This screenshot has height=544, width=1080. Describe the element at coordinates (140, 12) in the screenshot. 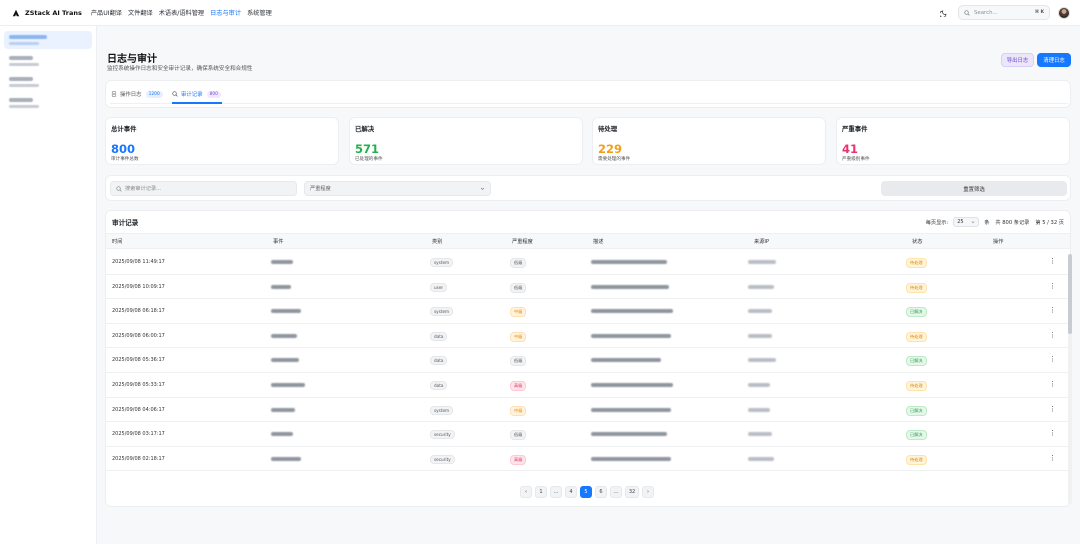

I see `nav-item-file-translate: 文件翻译` at that location.